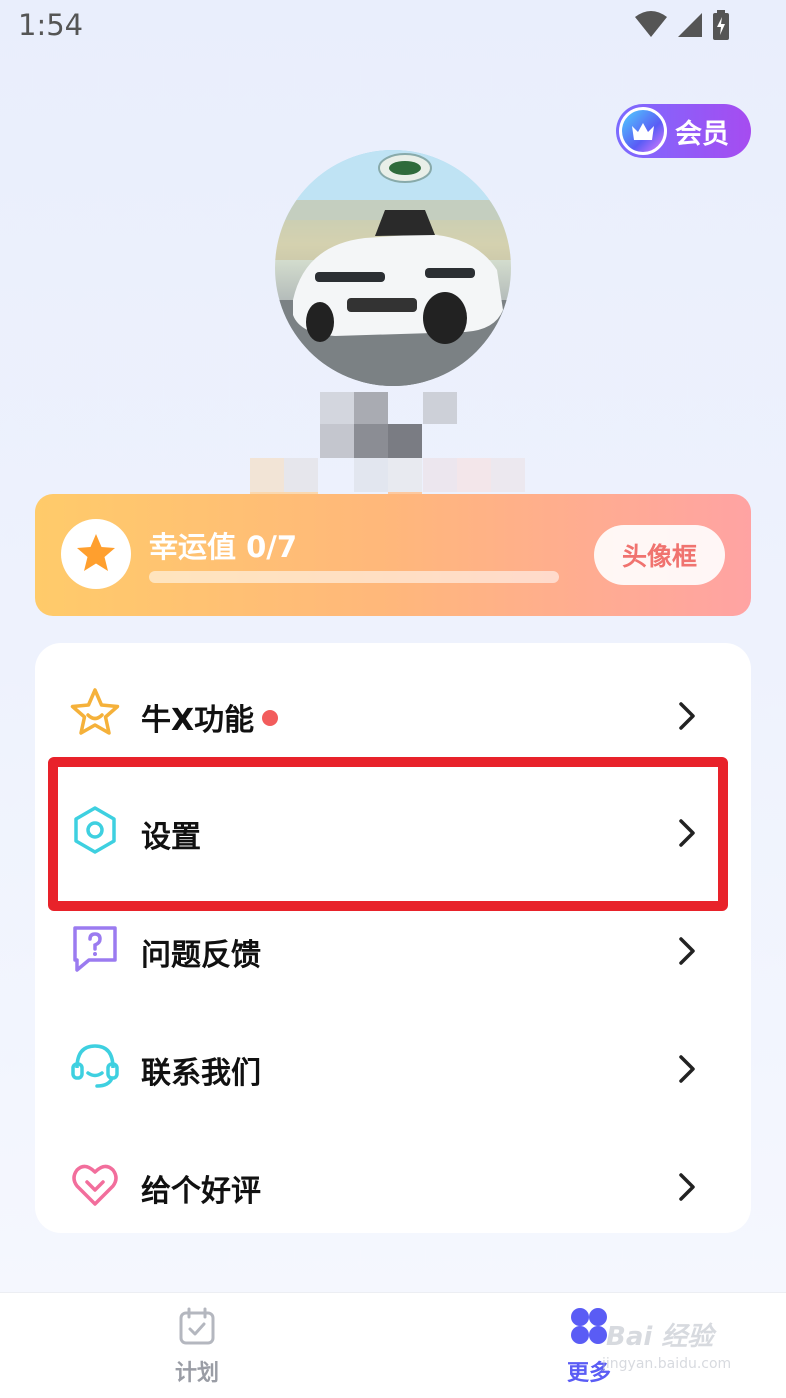 This screenshot has width=786, height=1398. What do you see at coordinates (393, 827) in the screenshot?
I see `menu-item-settings: 设置` at bounding box center [393, 827].